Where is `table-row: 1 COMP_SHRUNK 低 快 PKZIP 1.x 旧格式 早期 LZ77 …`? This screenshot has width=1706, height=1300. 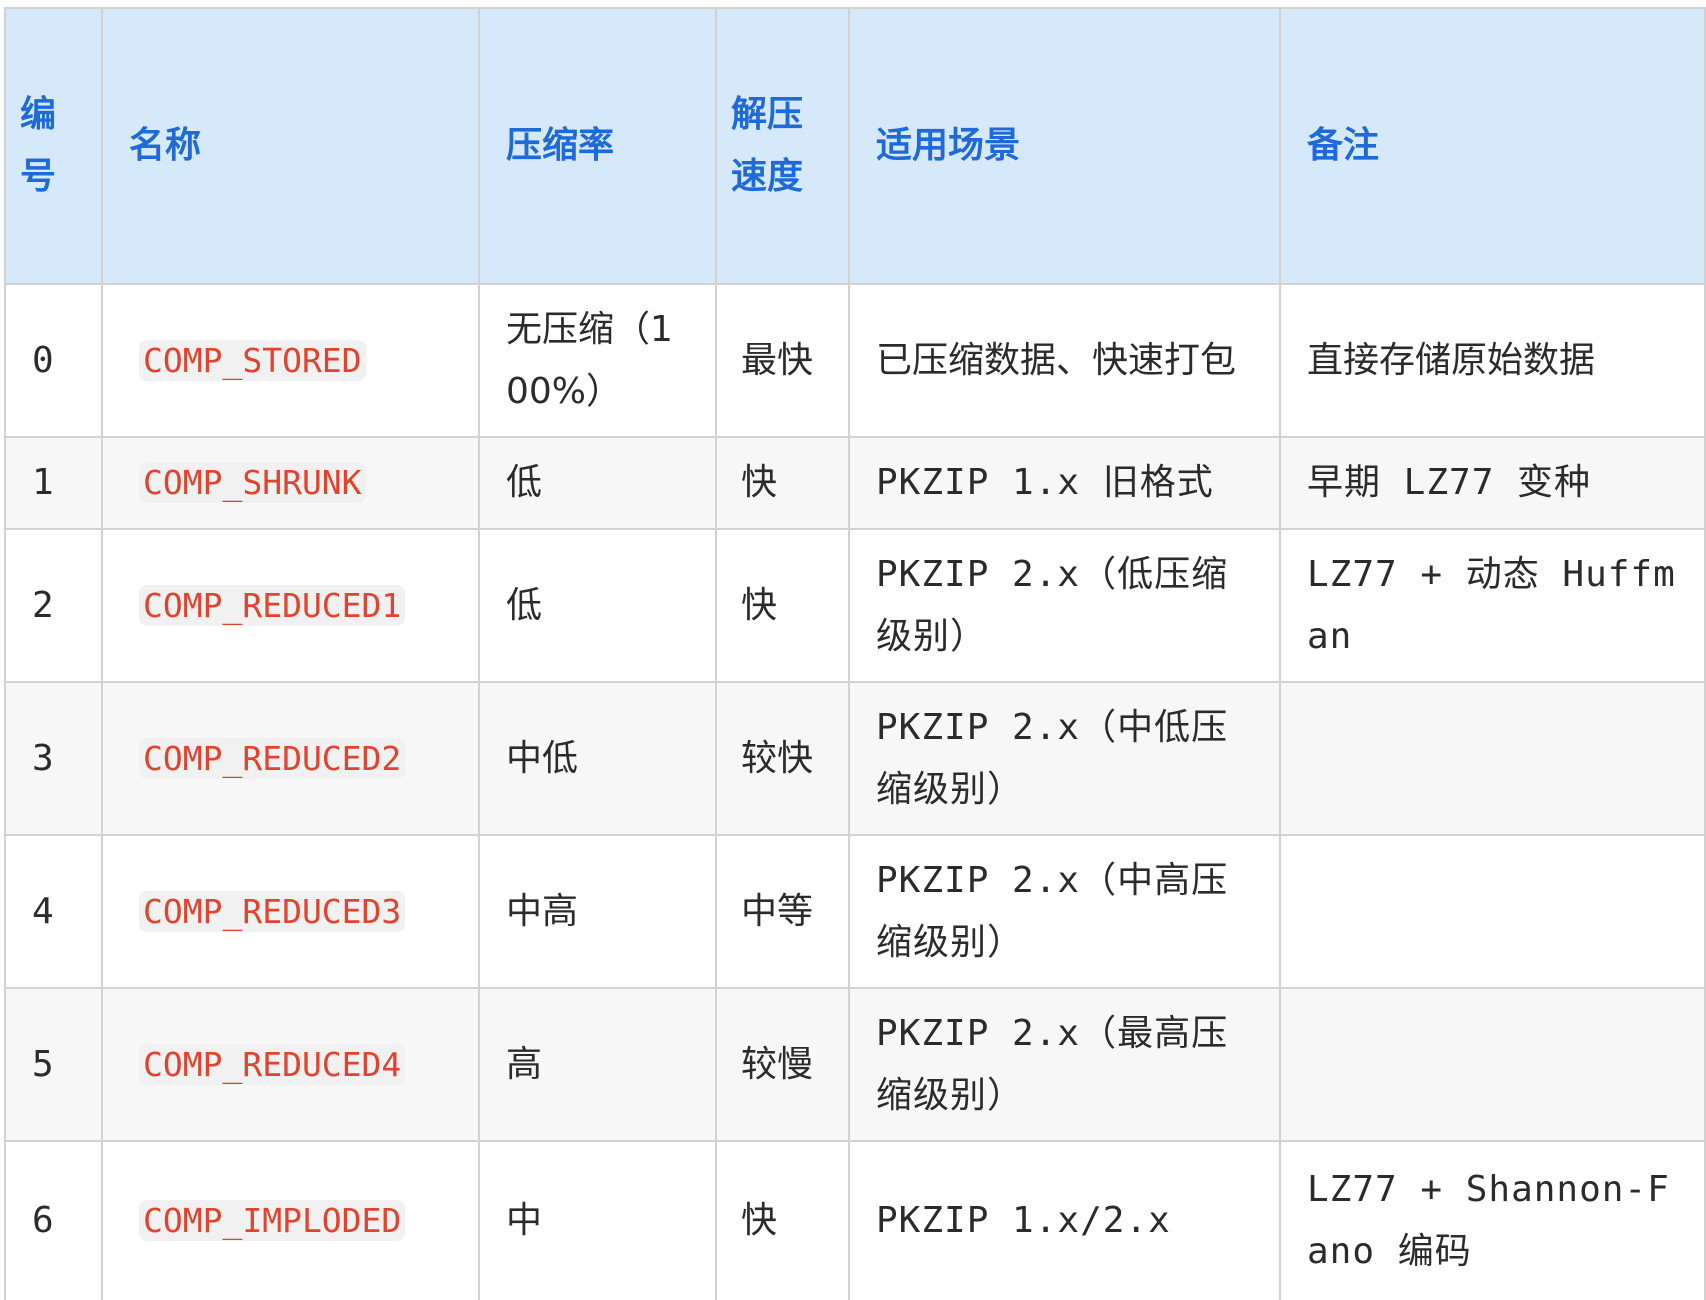 table-row: 1 COMP_SHRUNK 低 快 PKZIP 1.x 旧格式 早期 LZ77 … is located at coordinates (855, 483).